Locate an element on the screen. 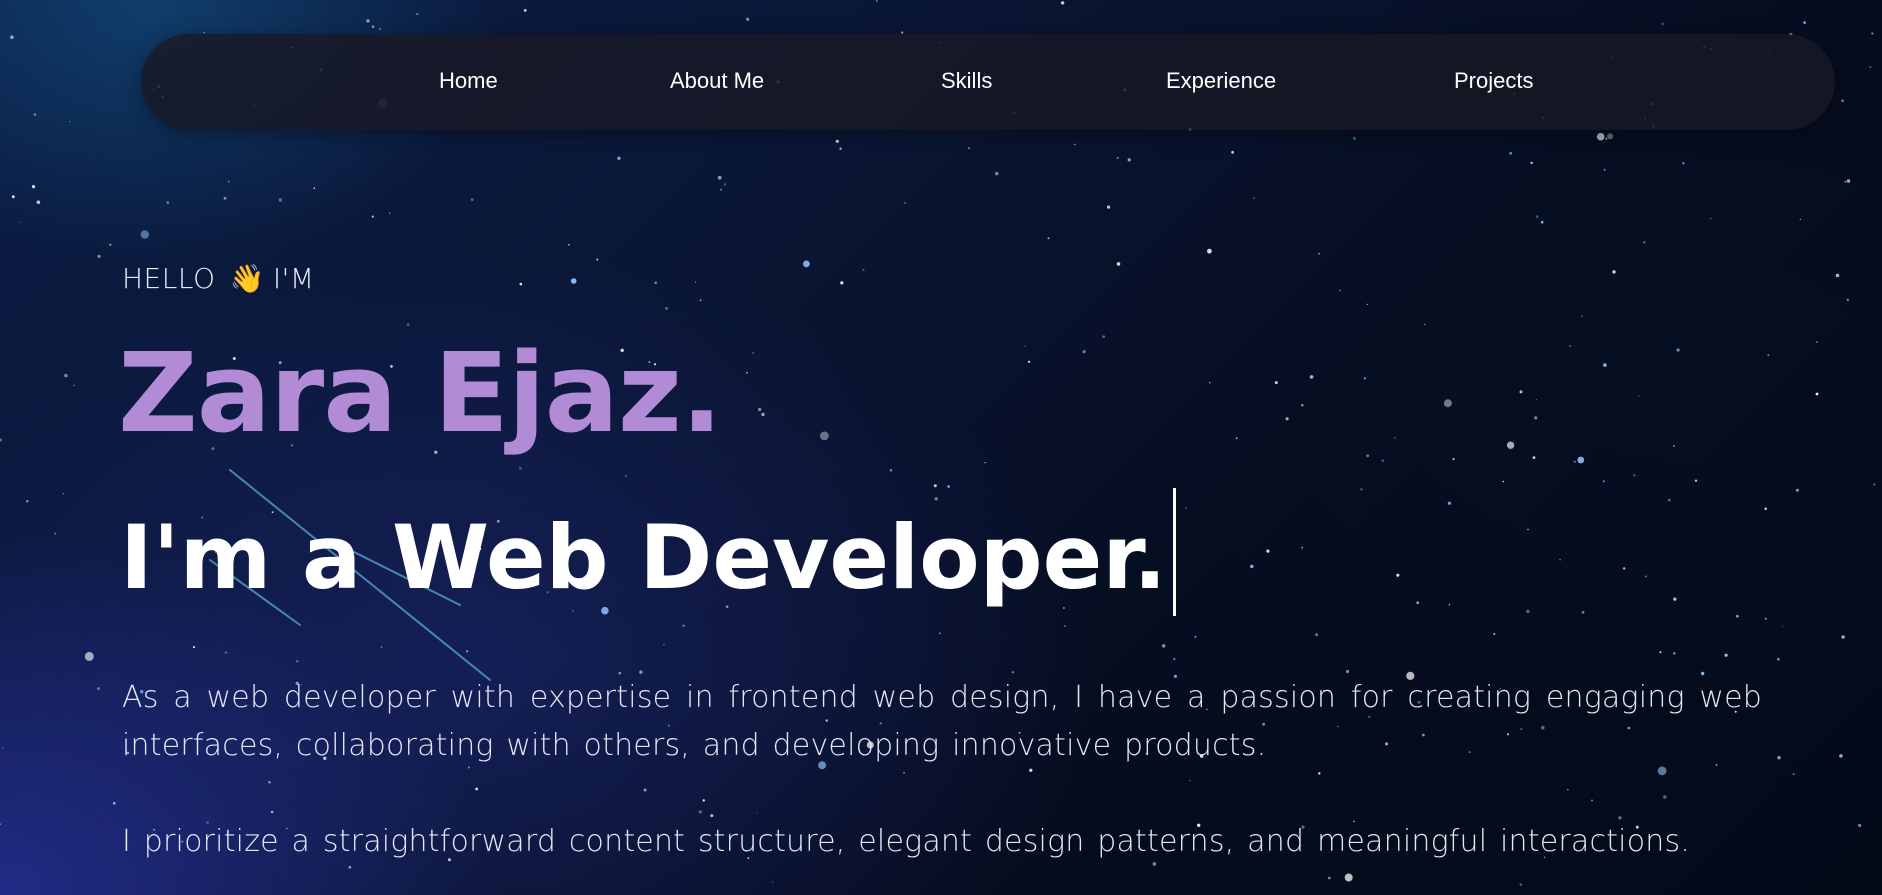 This screenshot has height=895, width=1882. nav-home-link: Home is located at coordinates (468, 81).